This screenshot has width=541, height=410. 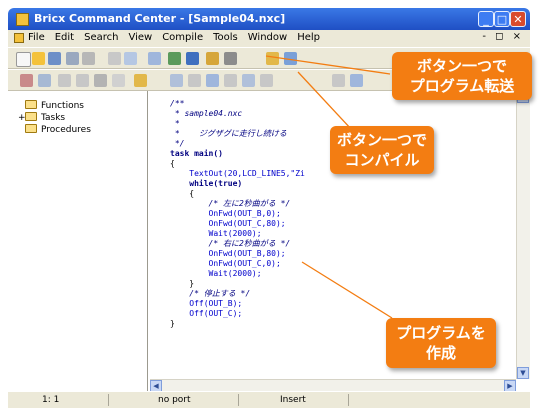 I want to click on code-line: *, so click(x=175, y=123).